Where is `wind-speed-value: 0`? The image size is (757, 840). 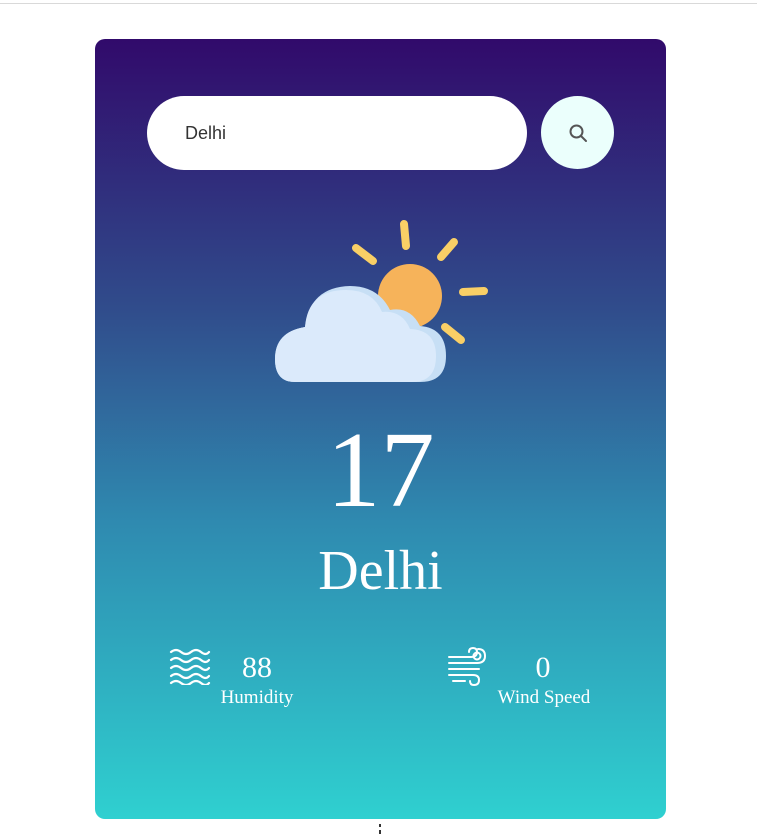
wind-speed-value: 0 is located at coordinates (543, 667).